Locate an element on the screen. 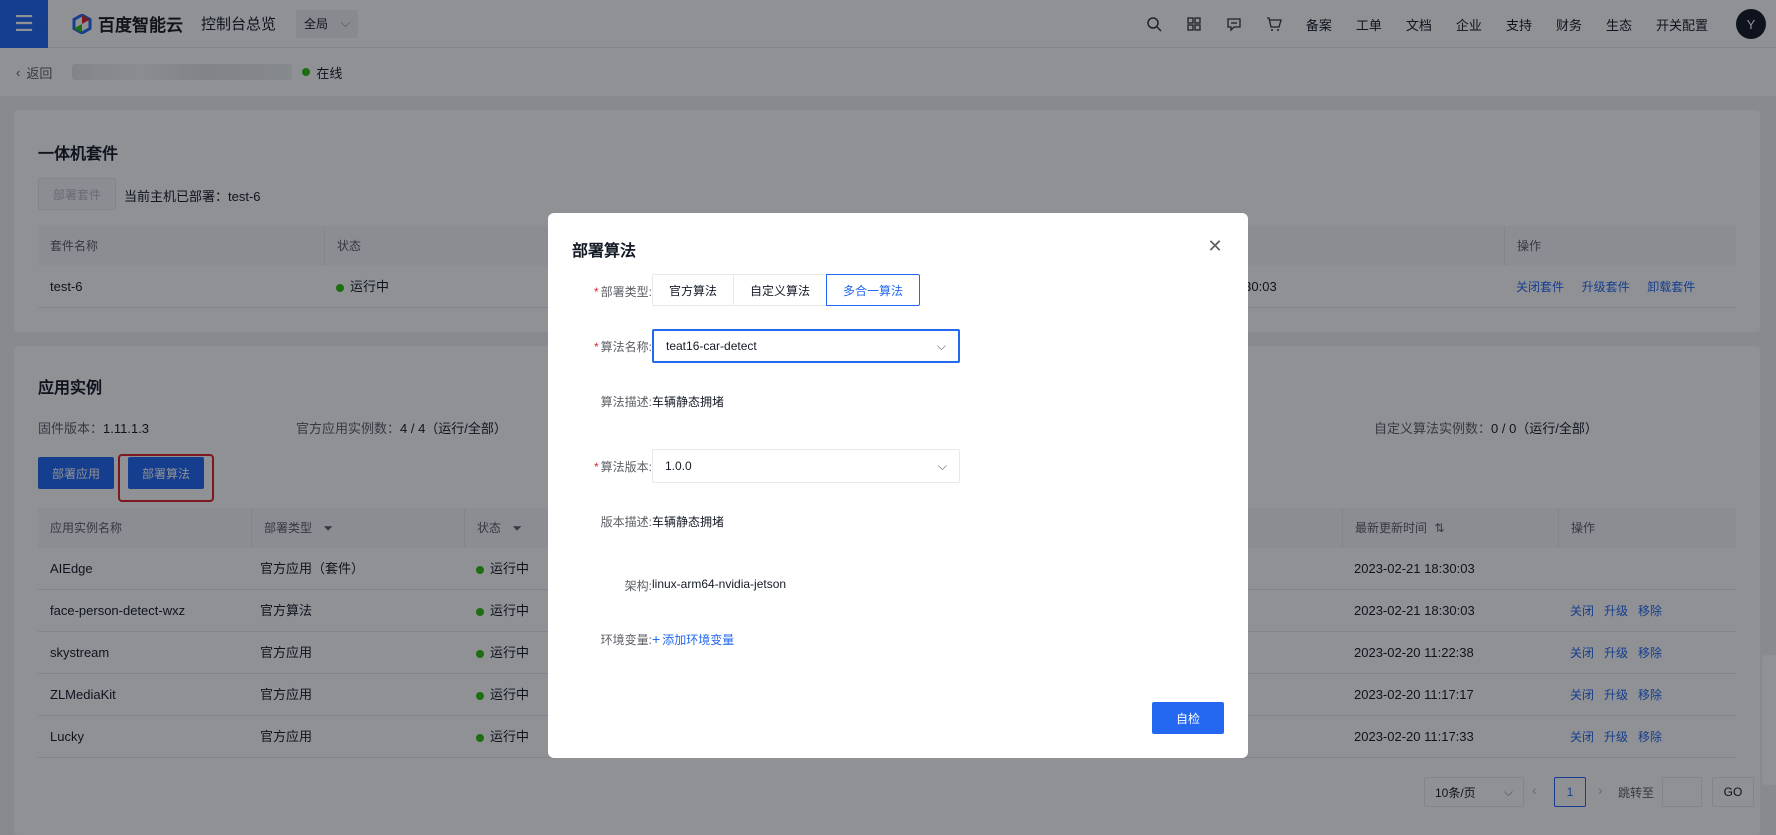 The height and width of the screenshot is (835, 1776). version-desc-value: 车辆静态拥堵 is located at coordinates (688, 522).